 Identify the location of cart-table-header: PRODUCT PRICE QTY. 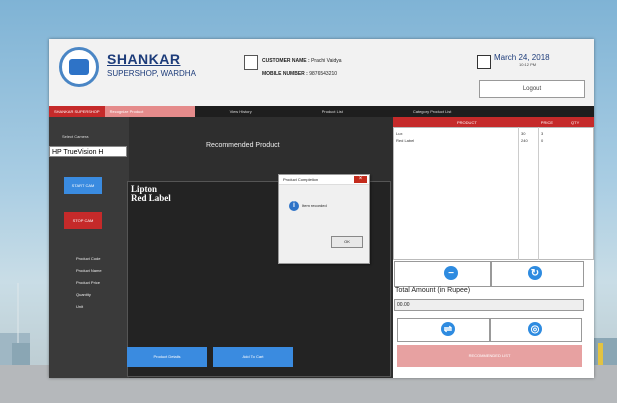
(493, 122).